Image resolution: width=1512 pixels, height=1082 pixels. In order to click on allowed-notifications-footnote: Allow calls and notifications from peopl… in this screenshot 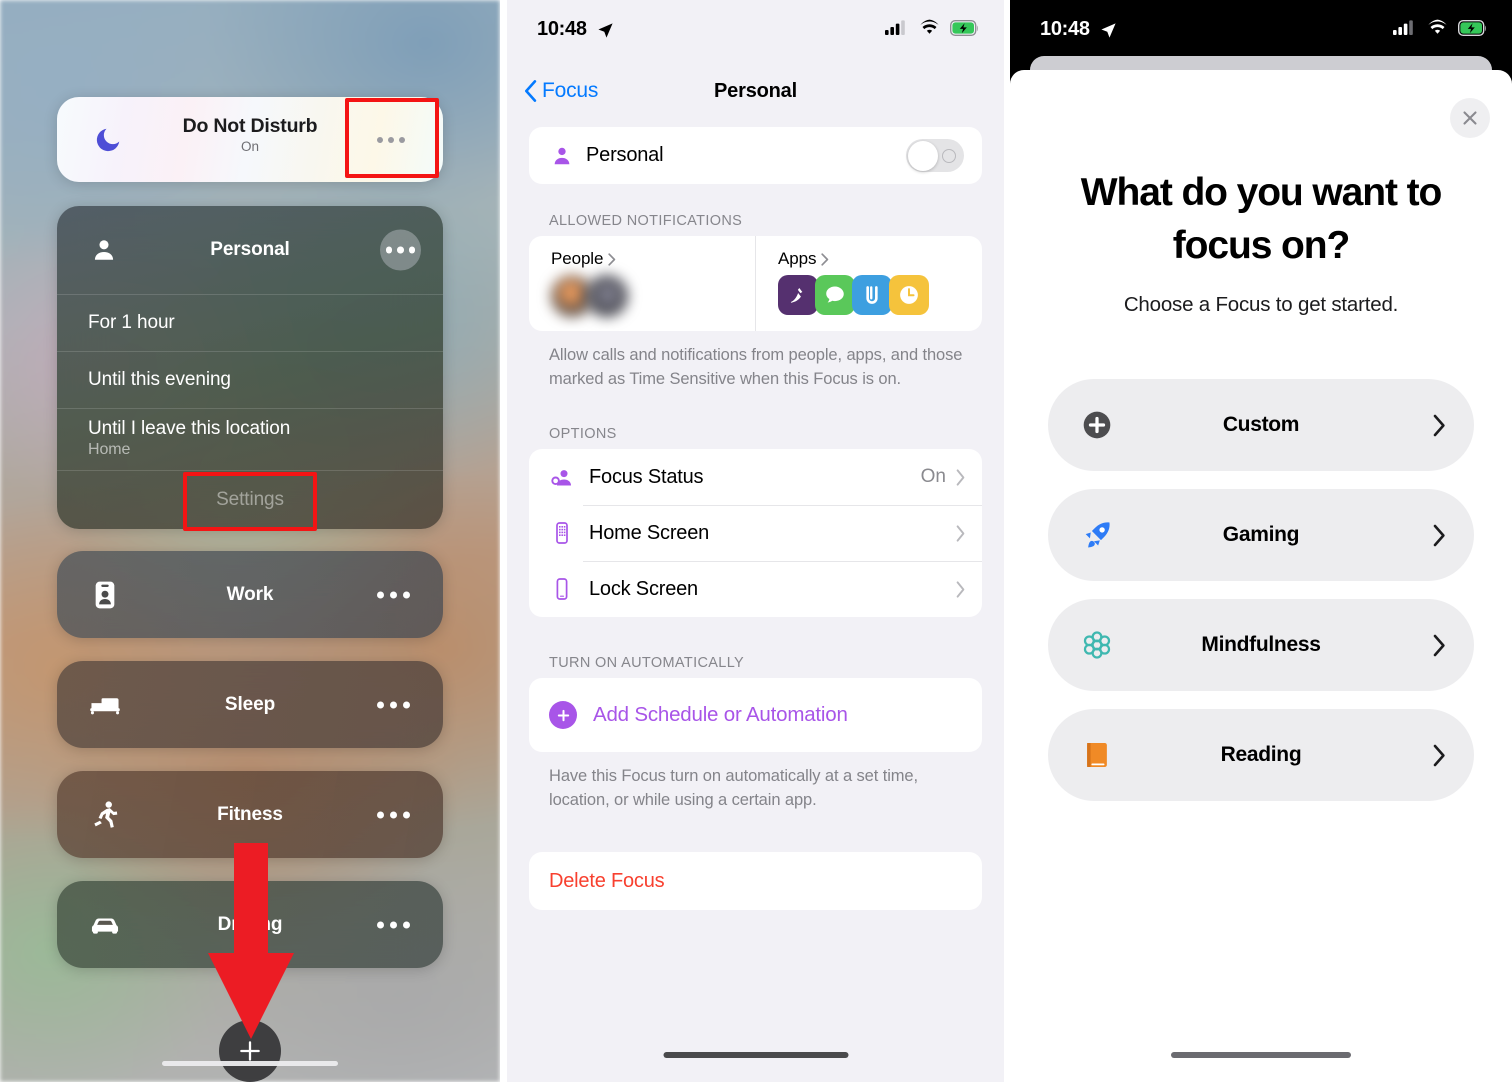, I will do `click(756, 367)`.